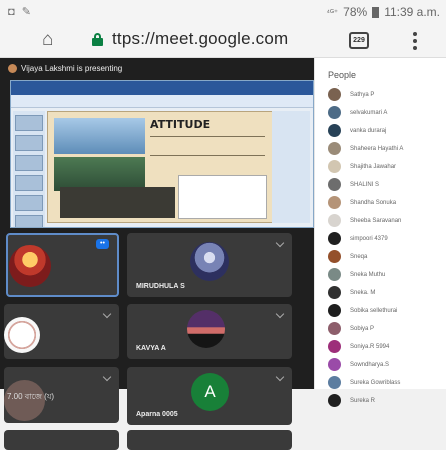 The height and width of the screenshot is (450, 446). What do you see at coordinates (368, 130) in the screenshot?
I see `participant-name: vanka duraraj` at bounding box center [368, 130].